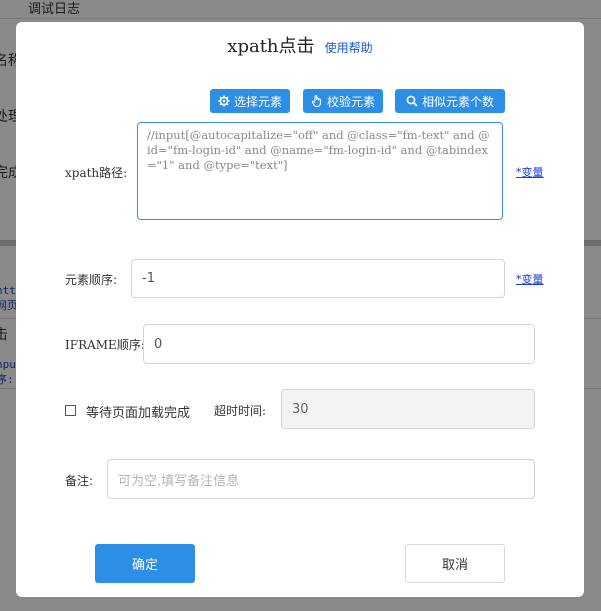  Describe the element at coordinates (224, 101) in the screenshot. I see `gear-icon` at that location.